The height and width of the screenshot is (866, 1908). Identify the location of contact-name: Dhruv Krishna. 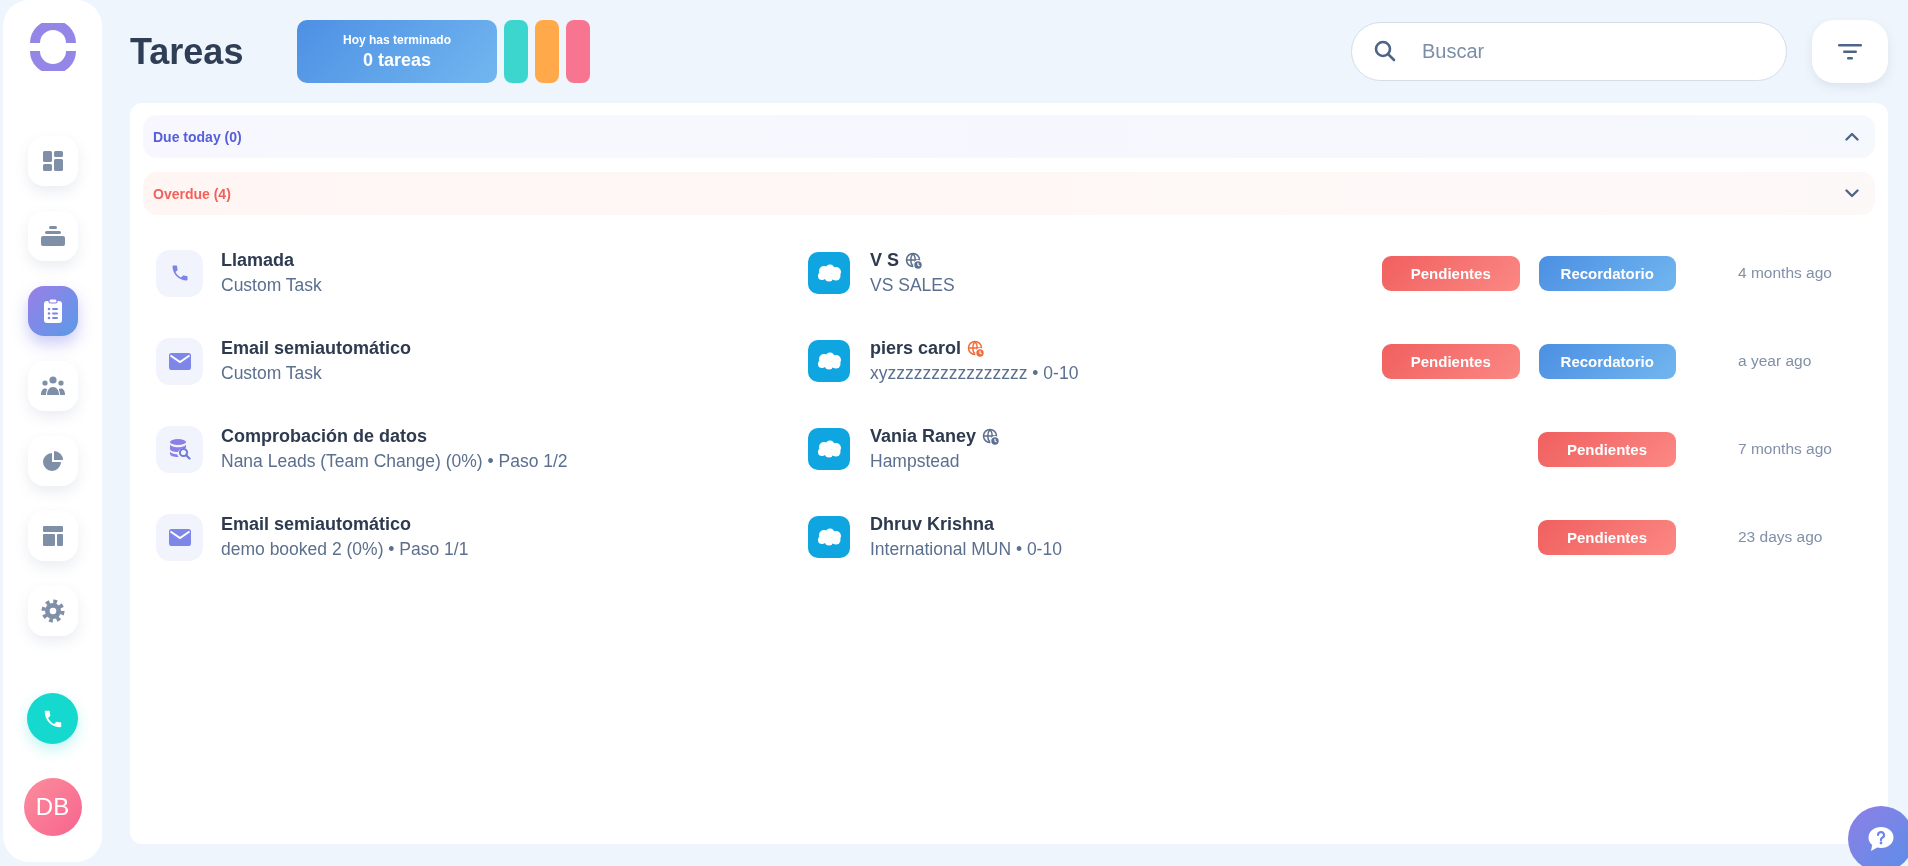
(932, 524).